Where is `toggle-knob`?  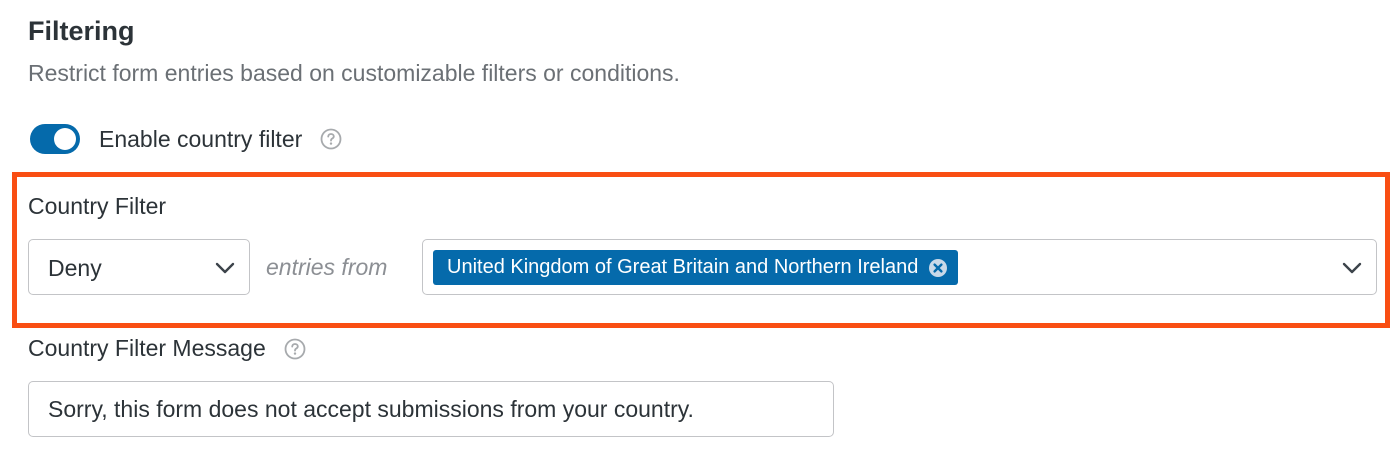 toggle-knob is located at coordinates (65, 139).